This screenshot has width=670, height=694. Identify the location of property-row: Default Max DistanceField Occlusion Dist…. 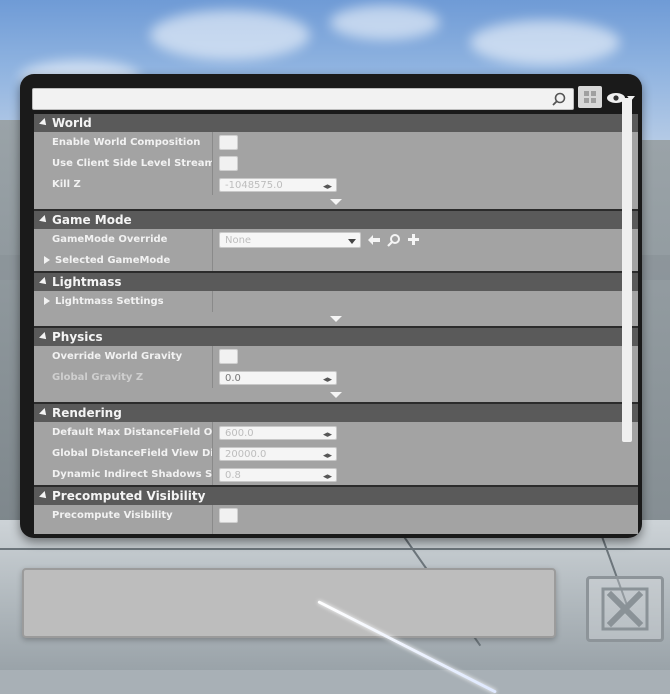
(336, 432).